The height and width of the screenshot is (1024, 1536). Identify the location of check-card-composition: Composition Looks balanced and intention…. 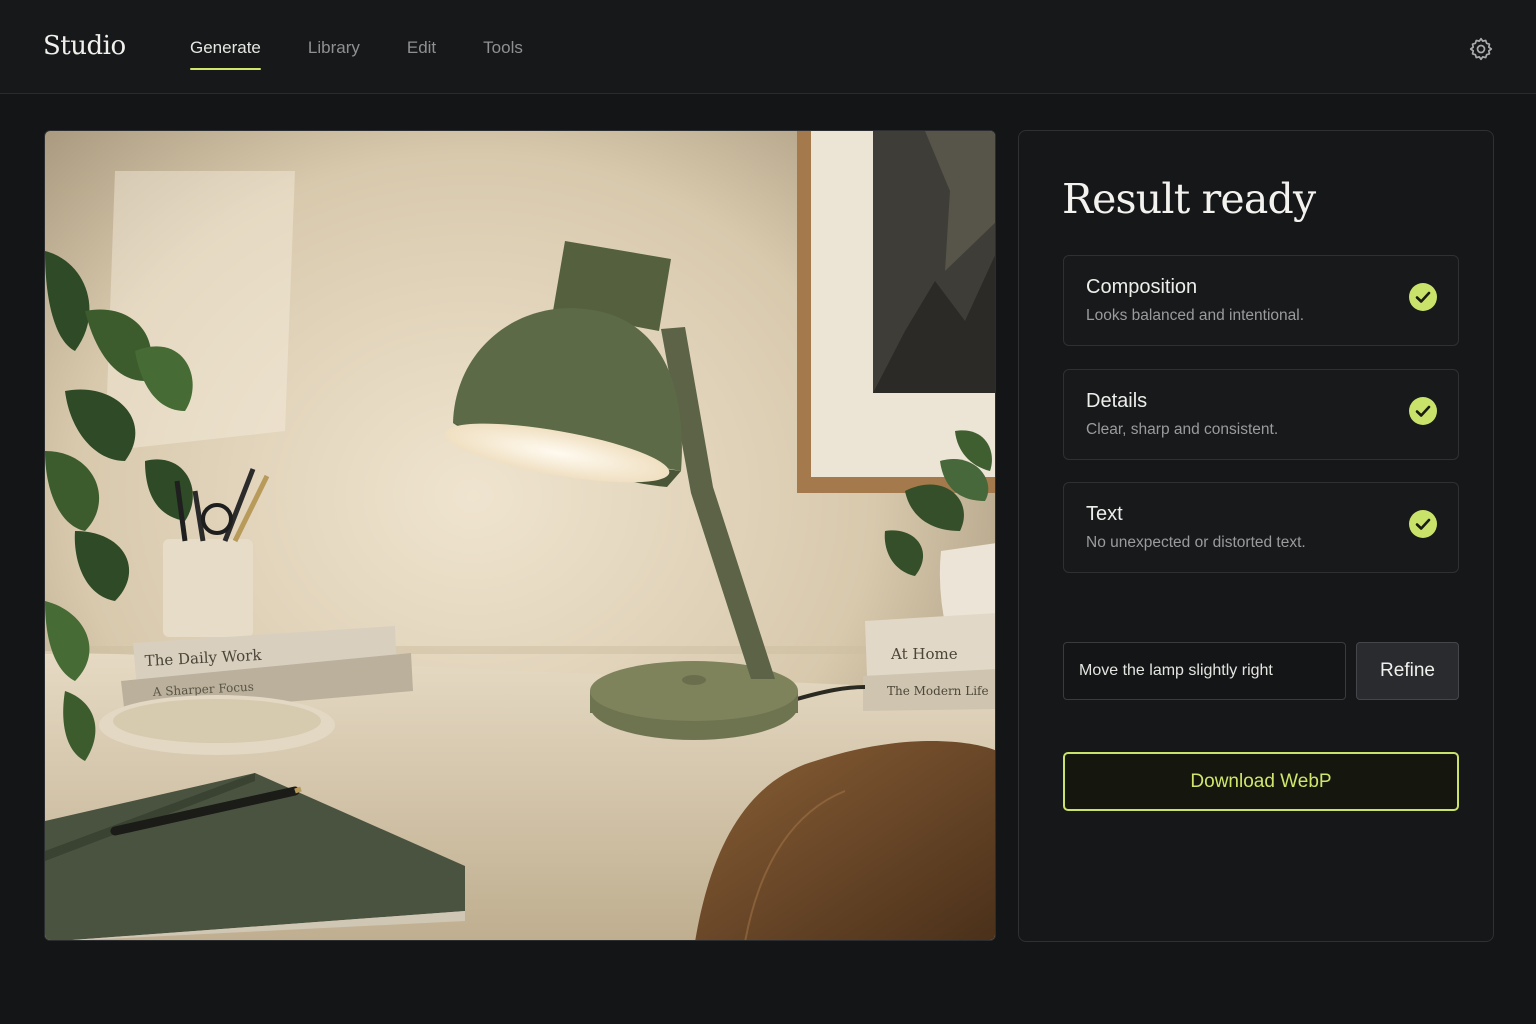
(1261, 300).